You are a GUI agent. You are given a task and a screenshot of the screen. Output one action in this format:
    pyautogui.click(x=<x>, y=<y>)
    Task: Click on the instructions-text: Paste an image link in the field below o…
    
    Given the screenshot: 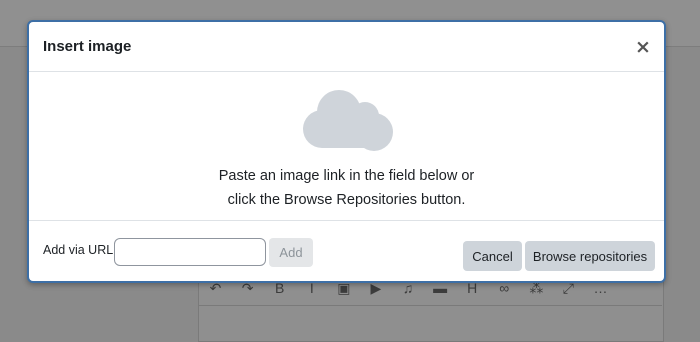 What is the action you would take?
    pyautogui.click(x=346, y=188)
    